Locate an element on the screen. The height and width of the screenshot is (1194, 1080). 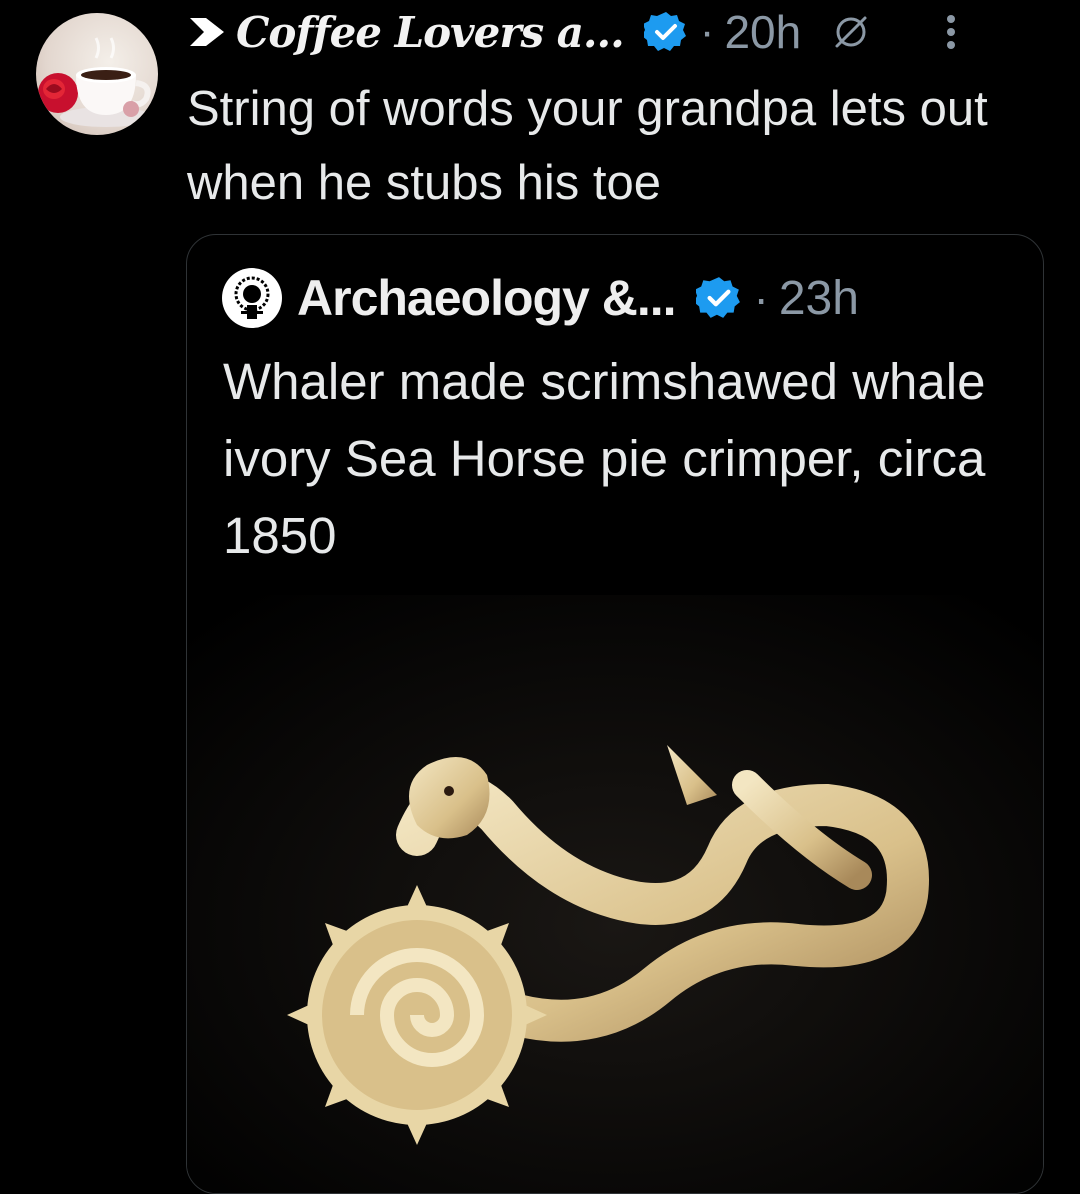
slash-circle-icon is located at coordinates (851, 32).